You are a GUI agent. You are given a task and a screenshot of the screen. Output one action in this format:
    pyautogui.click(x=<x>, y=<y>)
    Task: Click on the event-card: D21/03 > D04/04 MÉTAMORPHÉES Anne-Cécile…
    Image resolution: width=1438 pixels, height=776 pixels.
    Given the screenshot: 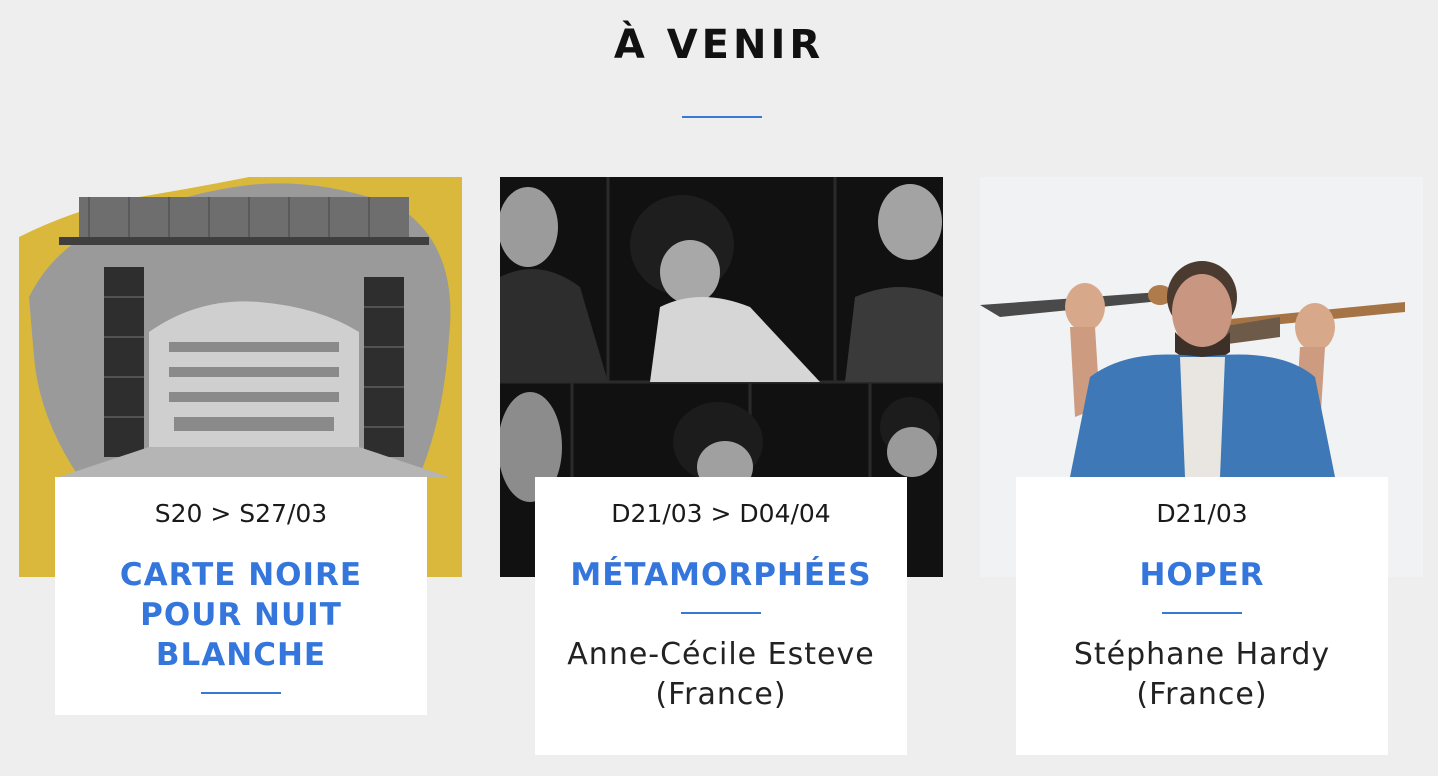 What is the action you would take?
    pyautogui.click(x=721, y=616)
    